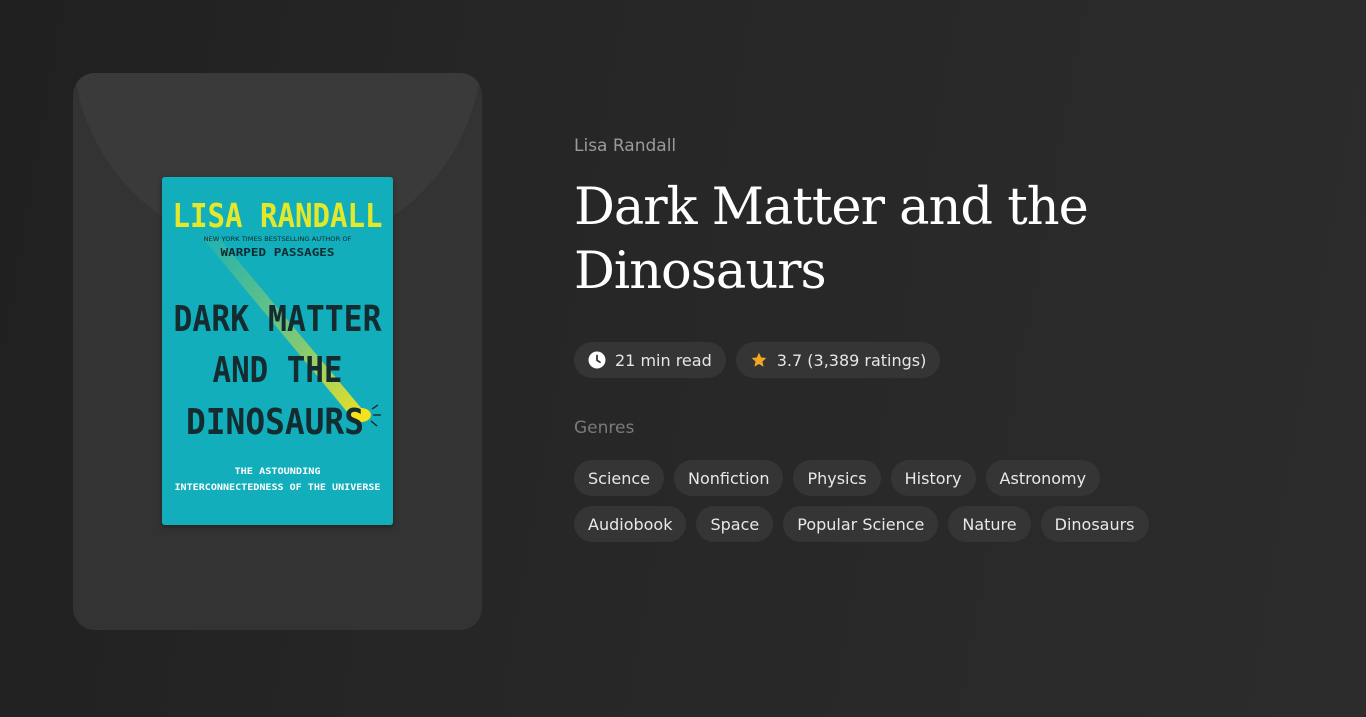 The height and width of the screenshot is (717, 1366). I want to click on cover-title-line-1: DARK MATTER, so click(278, 319).